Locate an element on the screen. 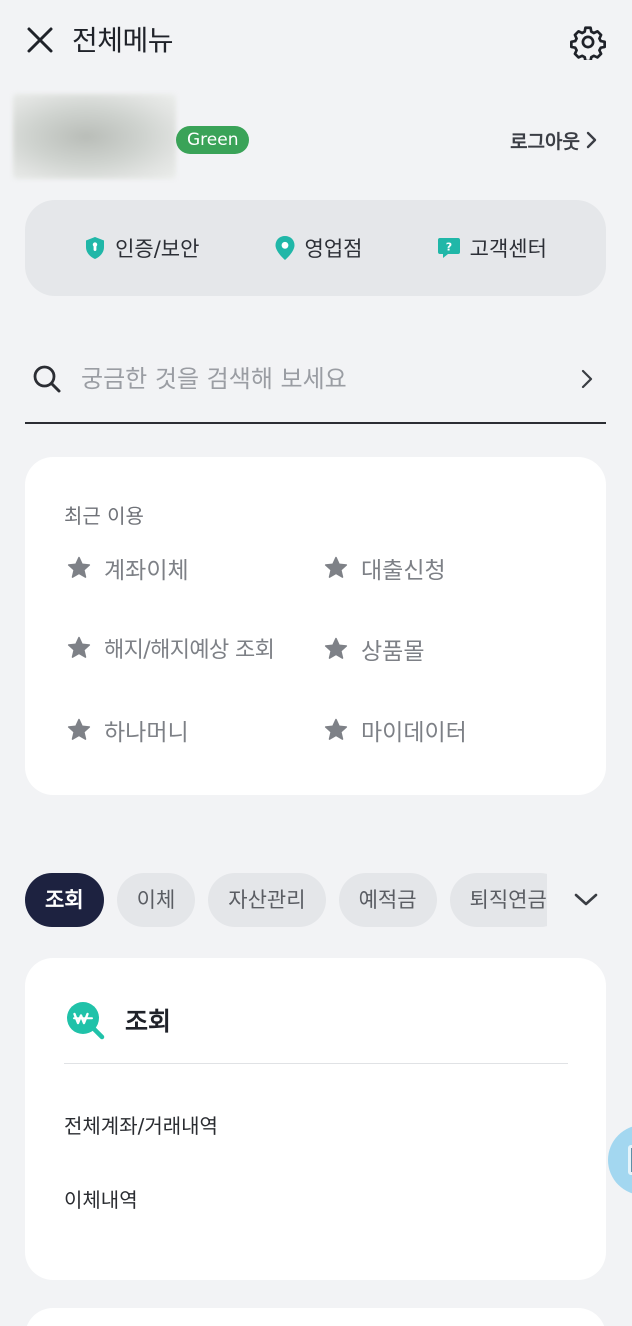 The image size is (632, 1326). floating-action-button is located at coordinates (620, 1160).